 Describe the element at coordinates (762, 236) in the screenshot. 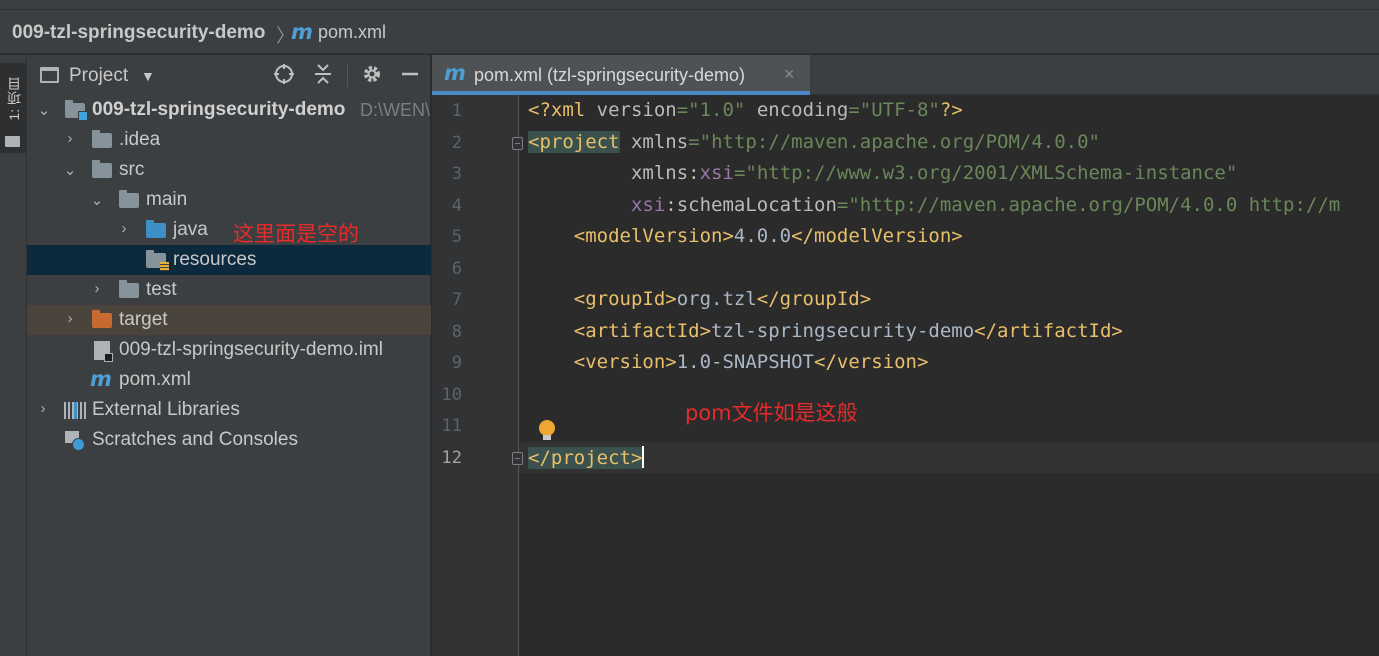

I see `xml-text: 4.0.0` at that location.